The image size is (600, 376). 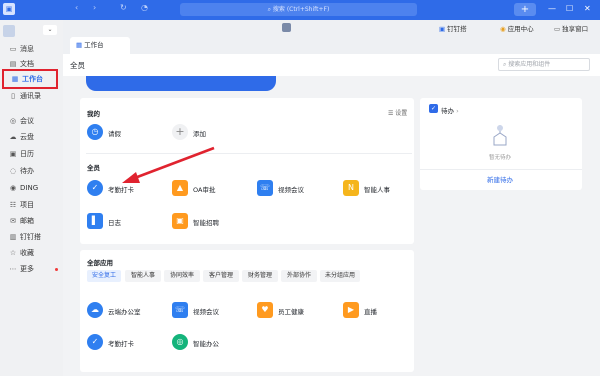 What do you see at coordinates (587, 8) in the screenshot?
I see `close-icon: ✕` at bounding box center [587, 8].